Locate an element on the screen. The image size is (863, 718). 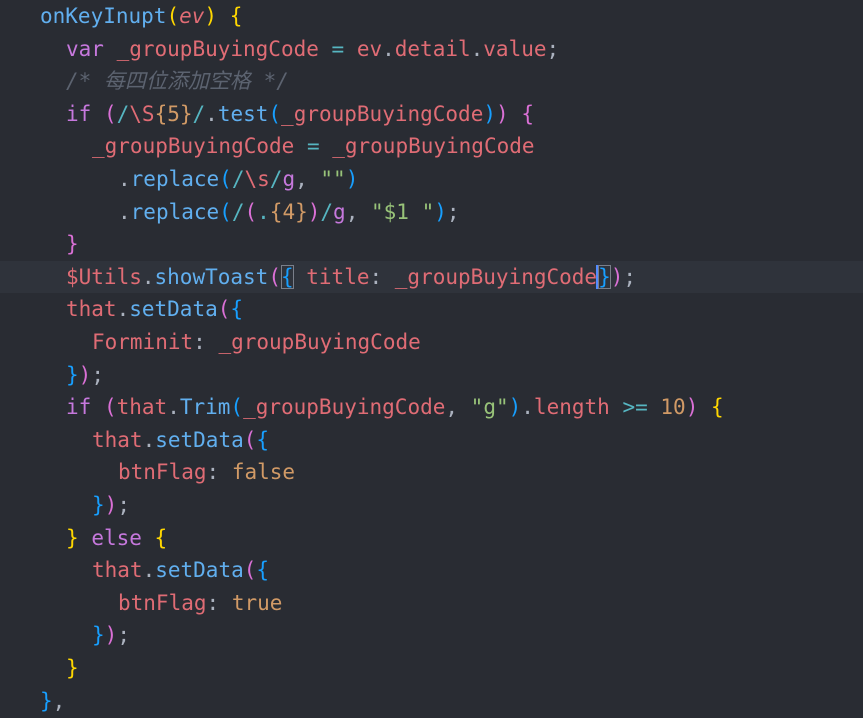
code-token: 10 is located at coordinates (673, 407).